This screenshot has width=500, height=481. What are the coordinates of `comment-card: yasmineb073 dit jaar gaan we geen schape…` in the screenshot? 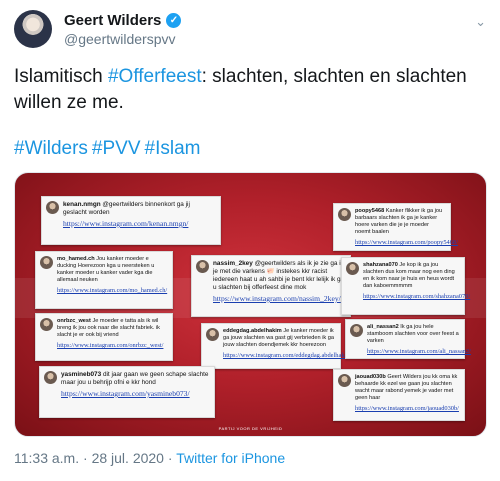 It's located at (127, 392).